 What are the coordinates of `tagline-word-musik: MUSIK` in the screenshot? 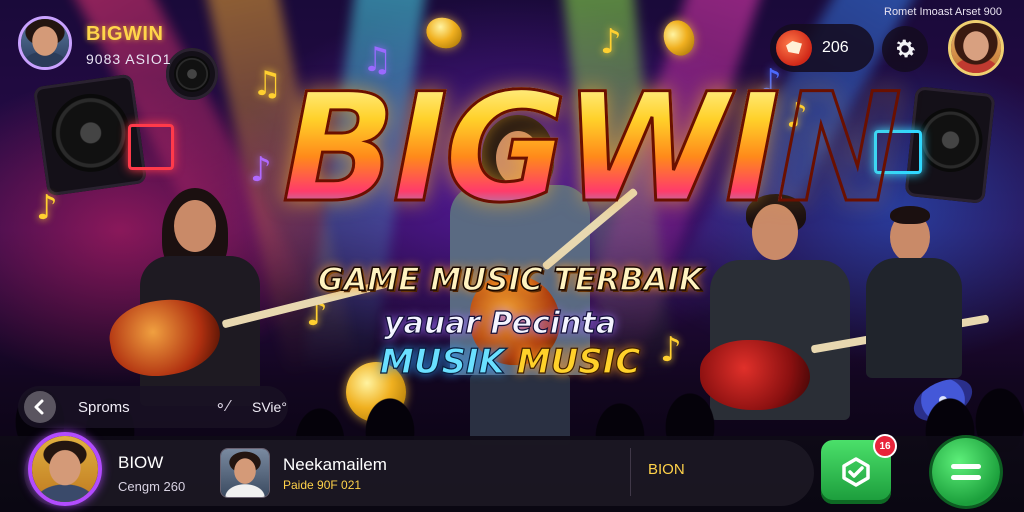 It's located at (442, 361).